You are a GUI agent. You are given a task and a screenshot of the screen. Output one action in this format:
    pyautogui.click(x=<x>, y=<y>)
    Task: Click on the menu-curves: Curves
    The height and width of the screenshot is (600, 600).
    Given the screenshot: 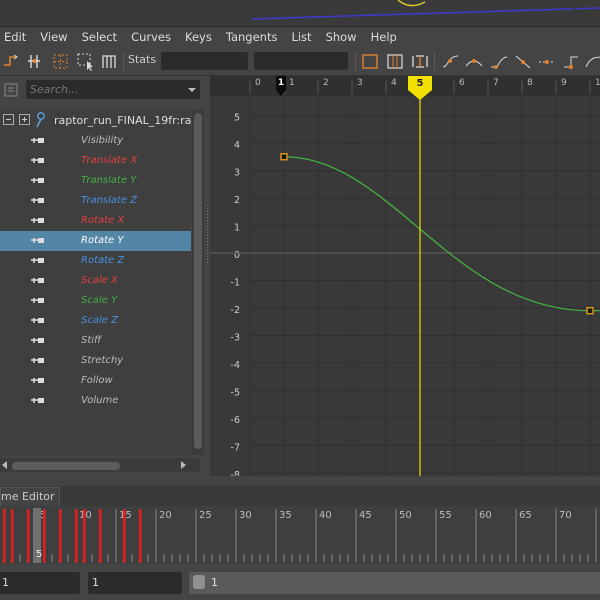 What is the action you would take?
    pyautogui.click(x=151, y=37)
    